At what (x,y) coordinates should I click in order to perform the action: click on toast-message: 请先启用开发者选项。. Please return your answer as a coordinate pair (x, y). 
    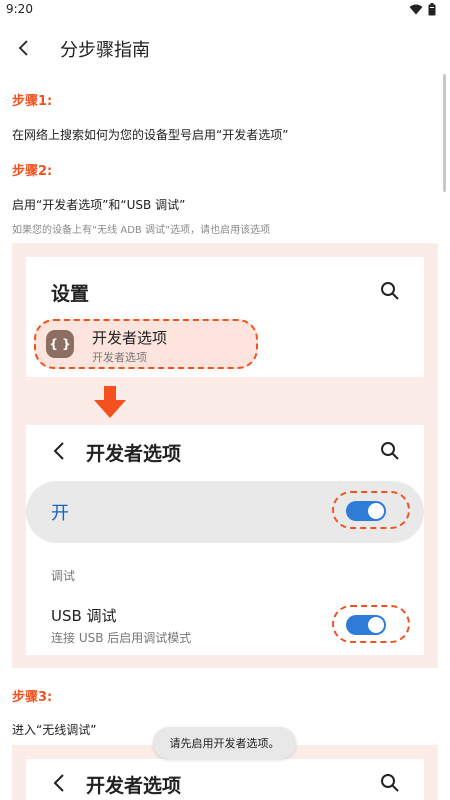
    Looking at the image, I should click on (224, 743).